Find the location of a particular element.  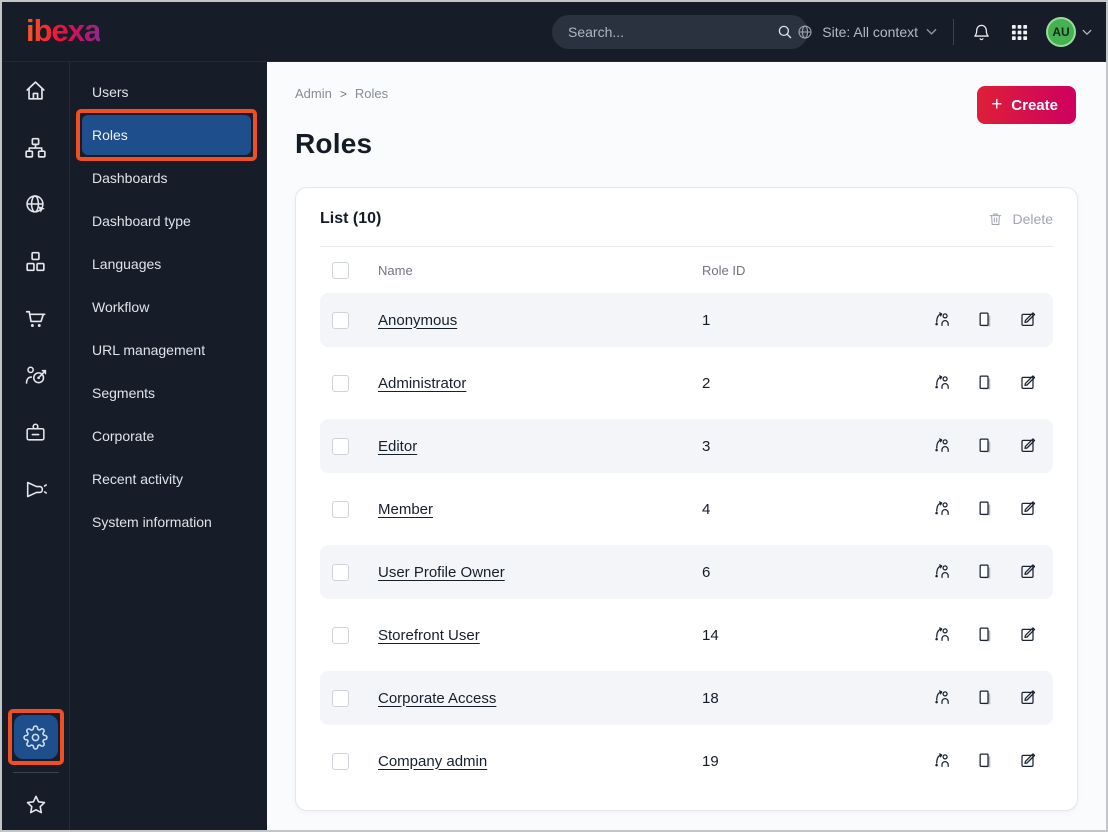

bell-icon is located at coordinates (981, 32).